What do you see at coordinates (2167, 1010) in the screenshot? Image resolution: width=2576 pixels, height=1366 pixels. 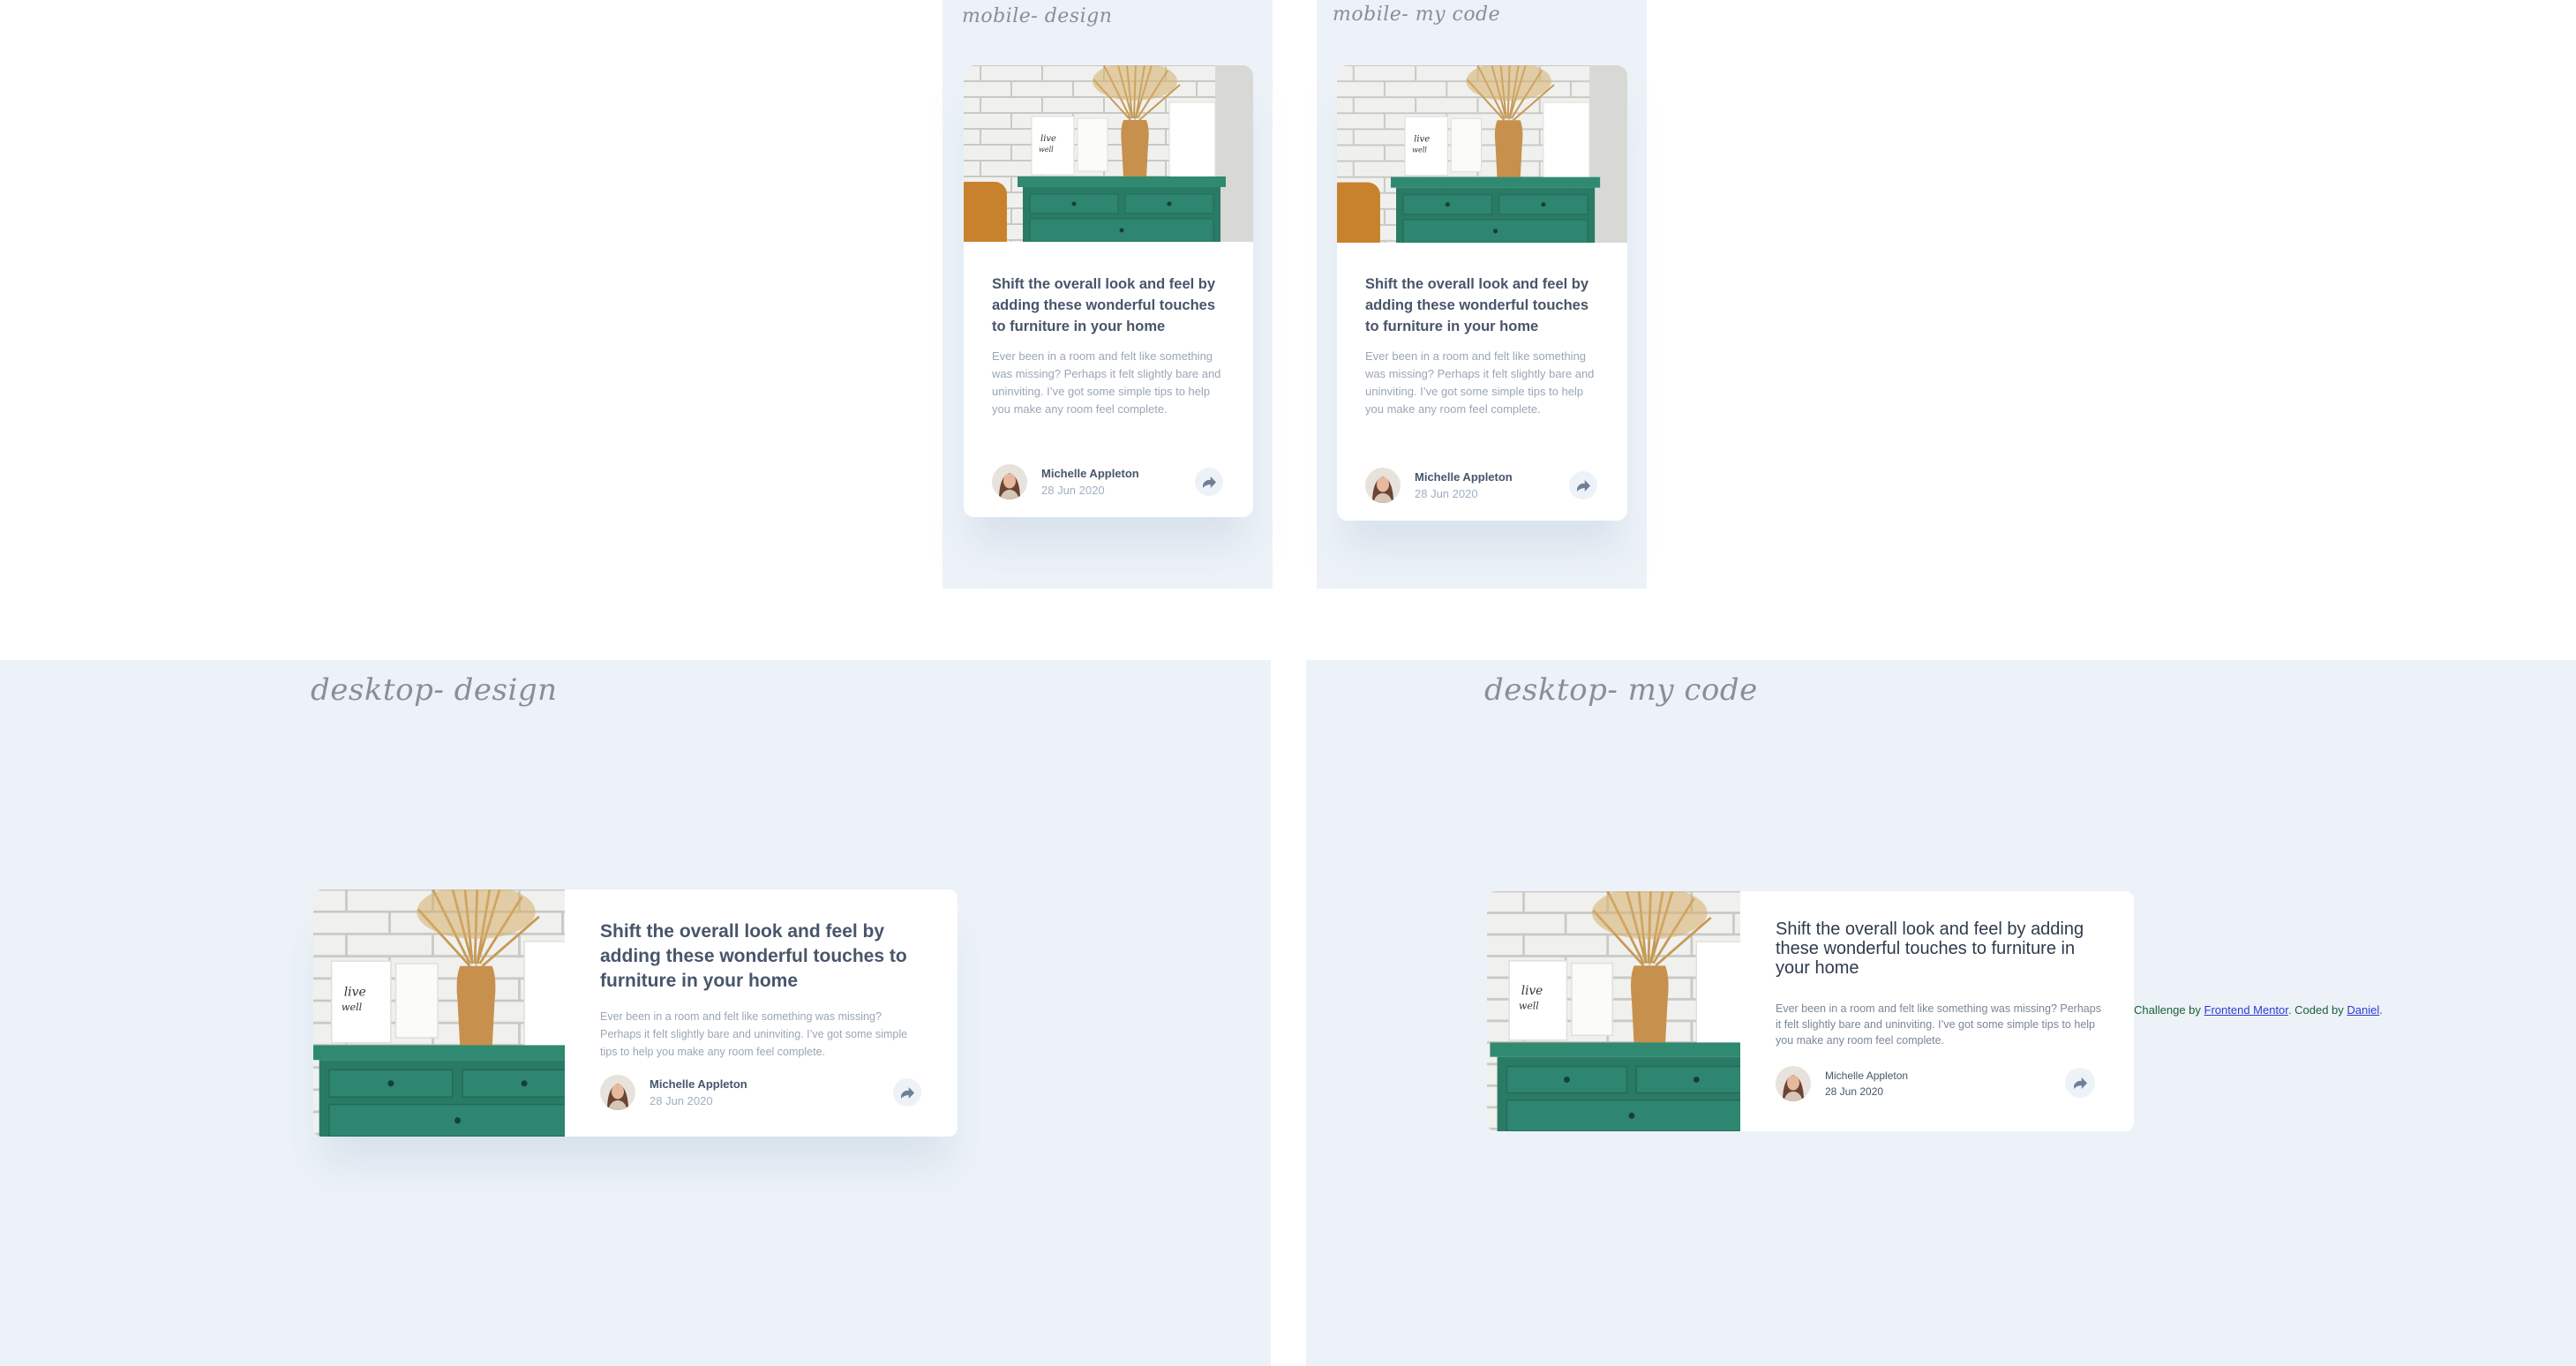 I see `attribution-prefix: Challenge by` at bounding box center [2167, 1010].